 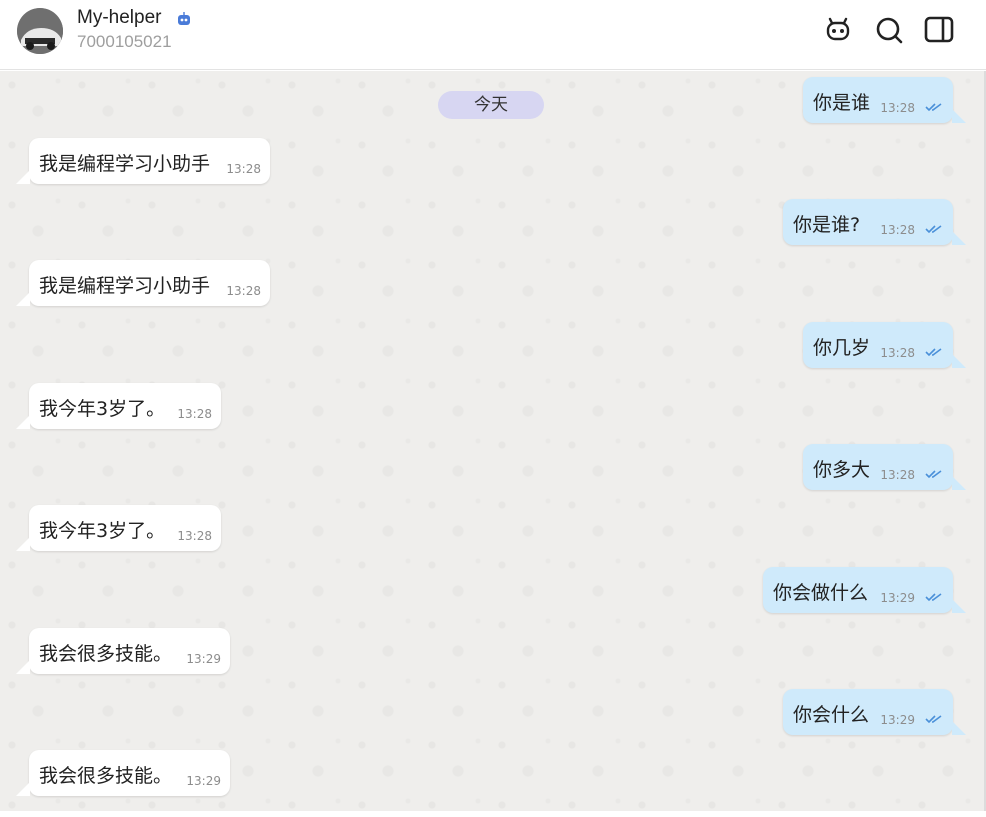 I want to click on avatar-image, so click(x=40, y=31).